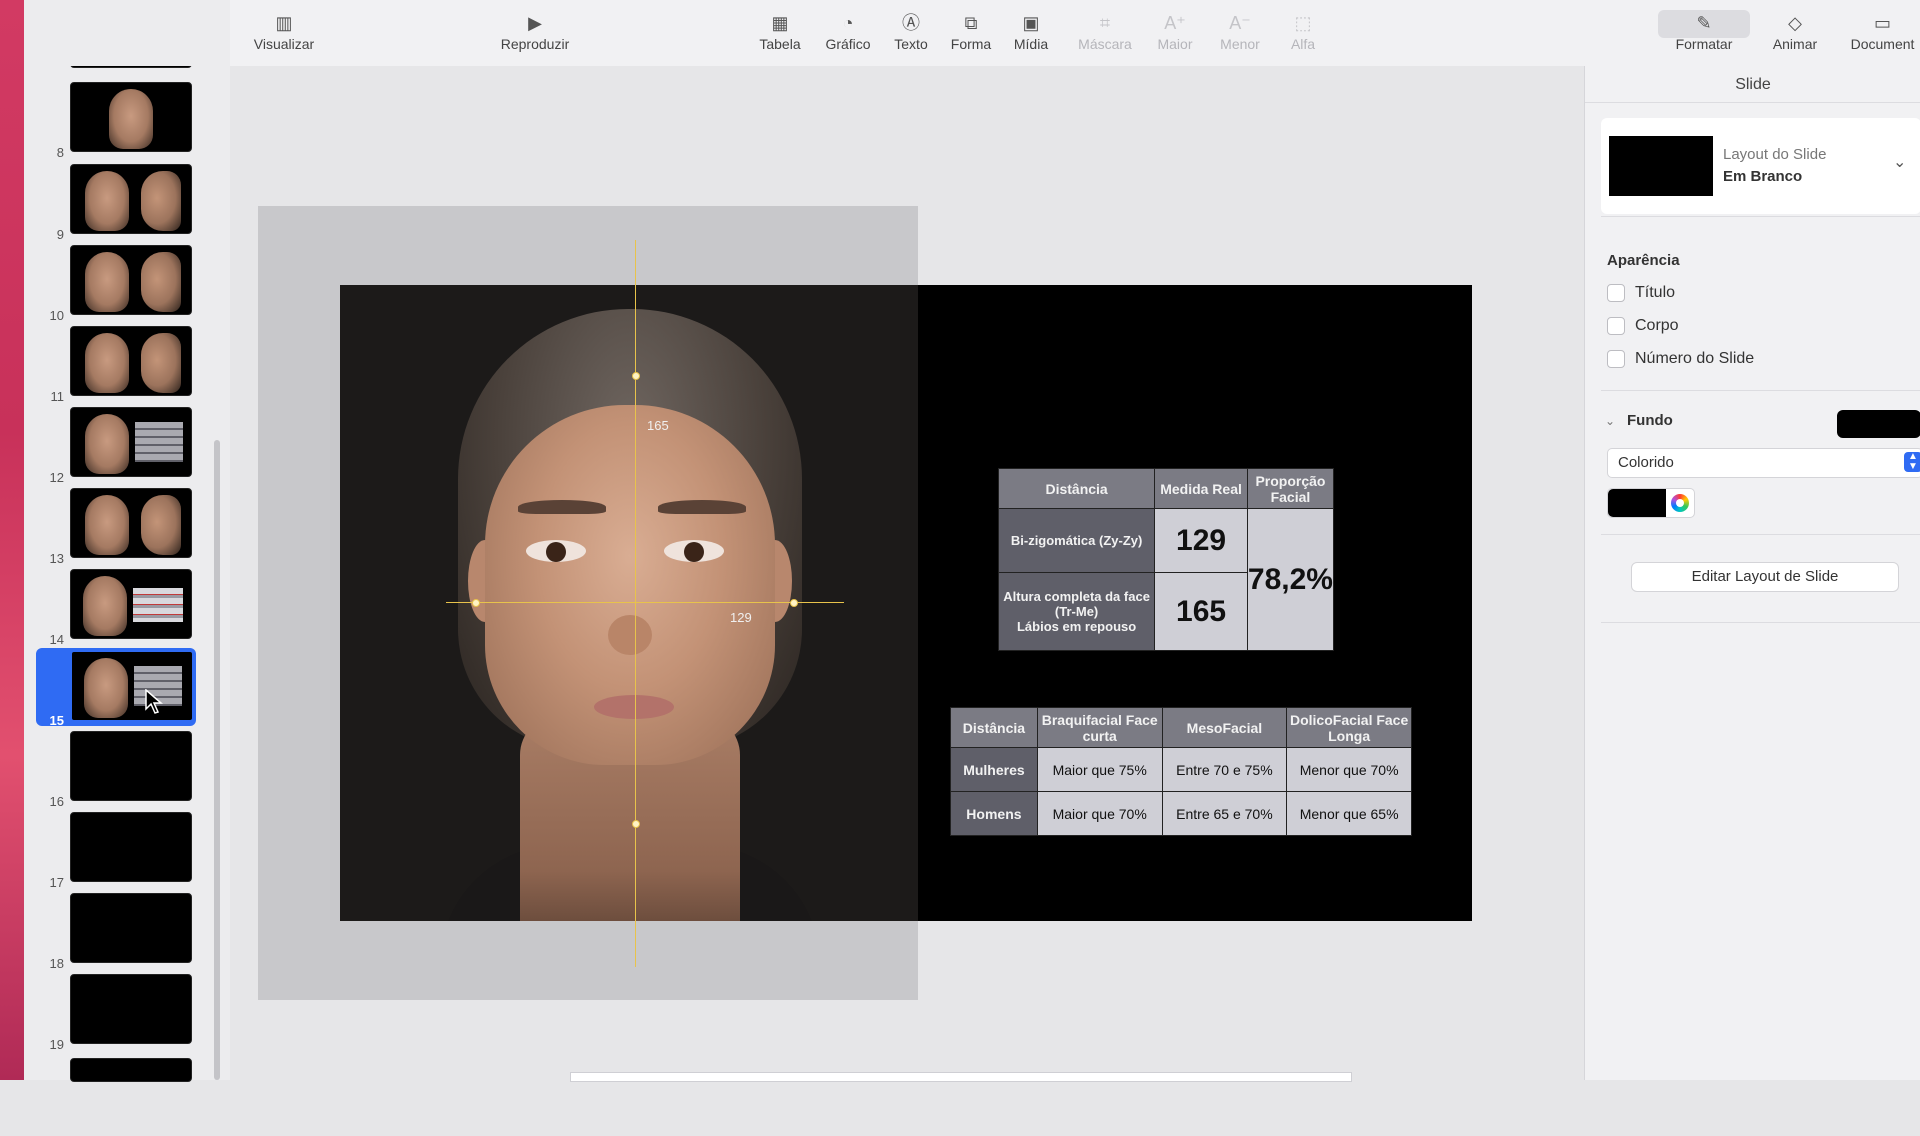 The height and width of the screenshot is (1136, 1920). I want to click on slide-thumb-17: 17, so click(127, 851).